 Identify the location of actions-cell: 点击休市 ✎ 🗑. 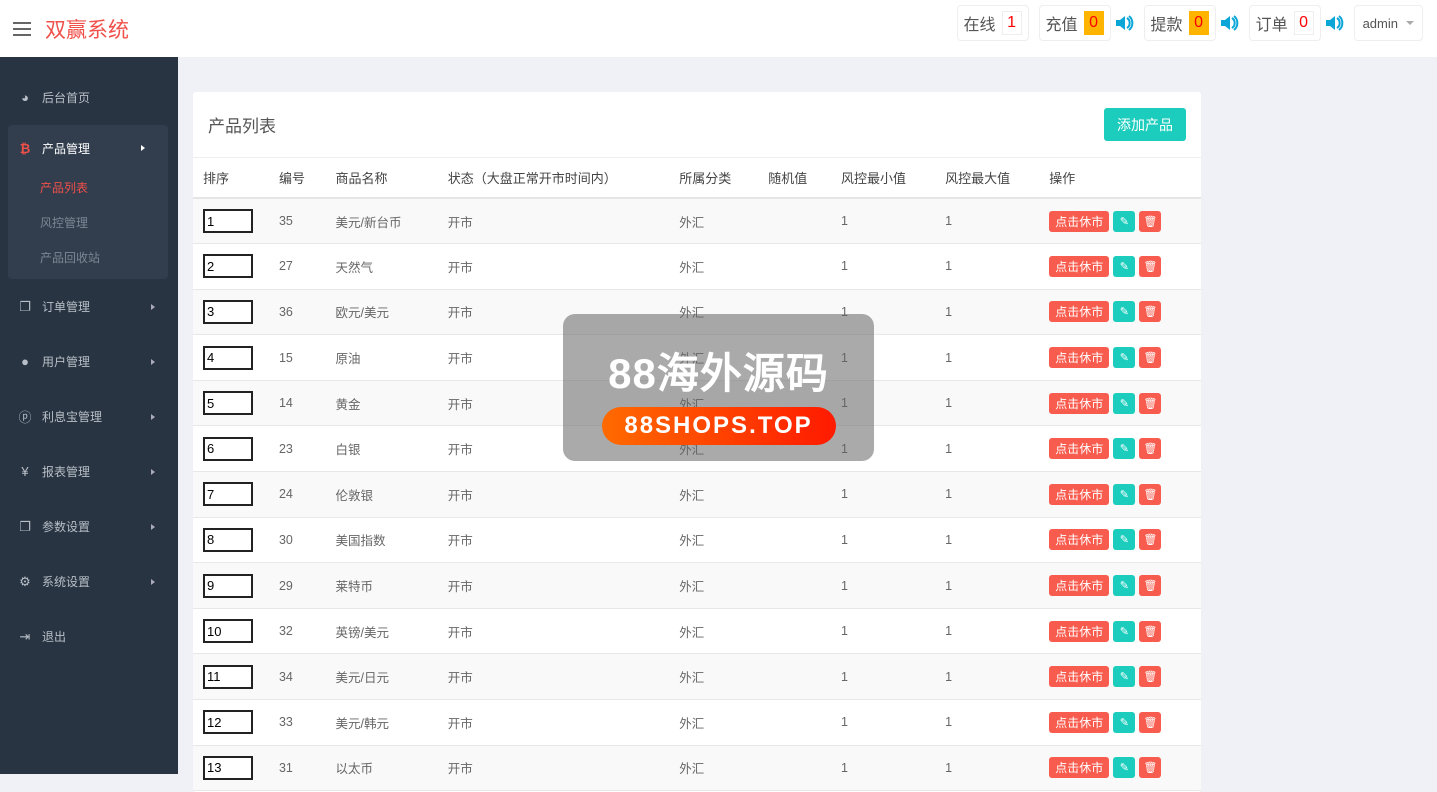
(1125, 585).